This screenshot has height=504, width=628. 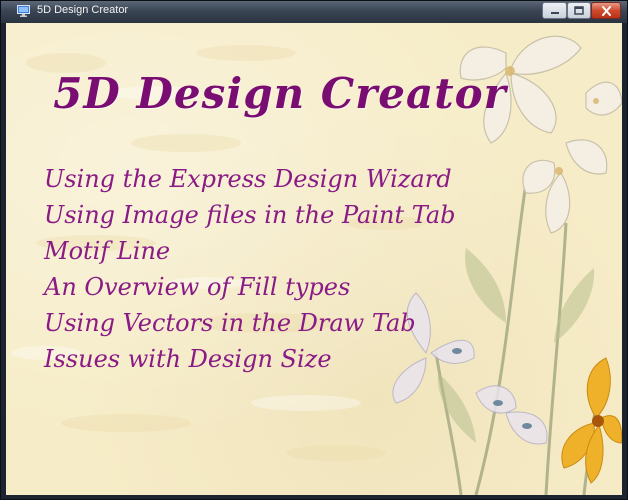 I want to click on window-title: 5D Design Creator, so click(x=83, y=10).